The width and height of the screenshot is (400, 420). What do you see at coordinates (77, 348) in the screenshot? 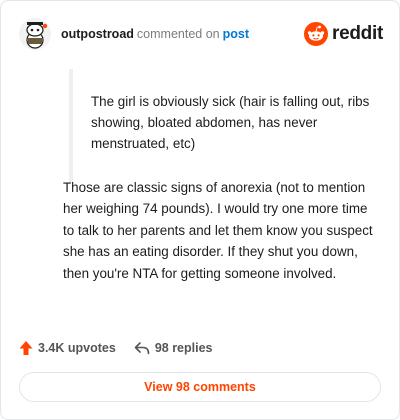
I see `upvote-count: 3.4K upvotes` at bounding box center [77, 348].